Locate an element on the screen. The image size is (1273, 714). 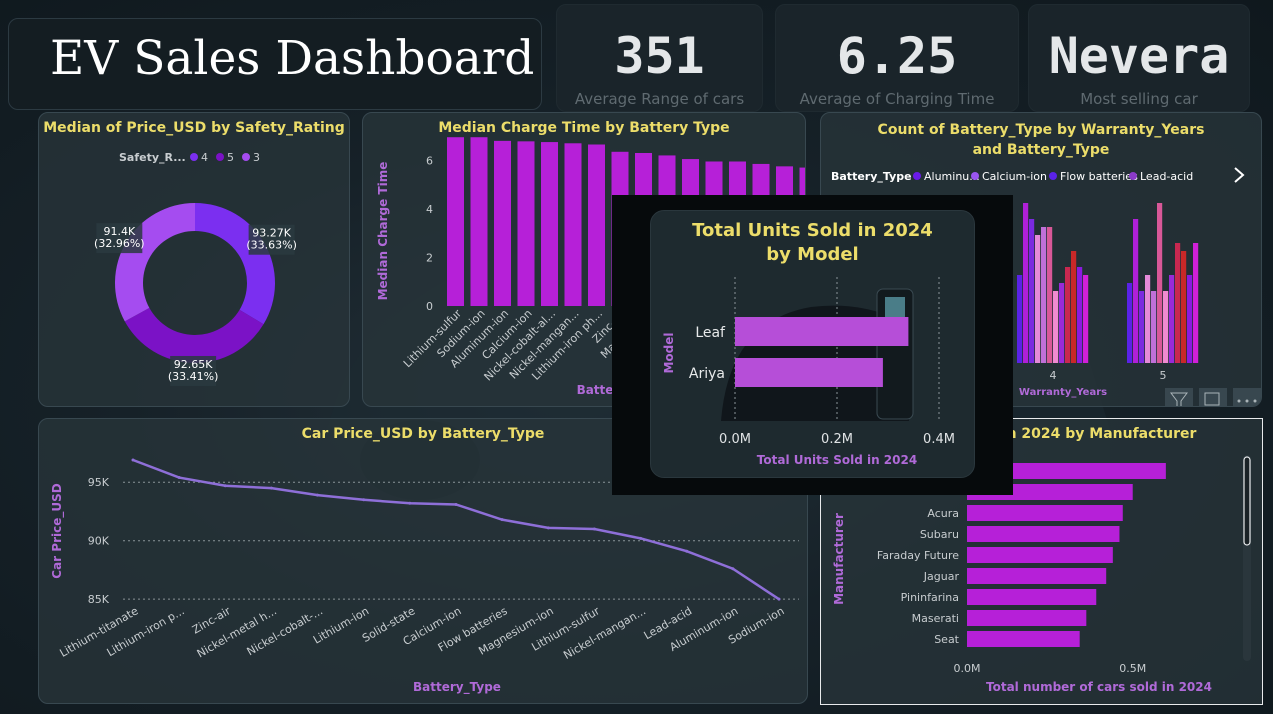
kpi-card-charging-time: 6.25 Average of Charging Time is located at coordinates (897, 58).